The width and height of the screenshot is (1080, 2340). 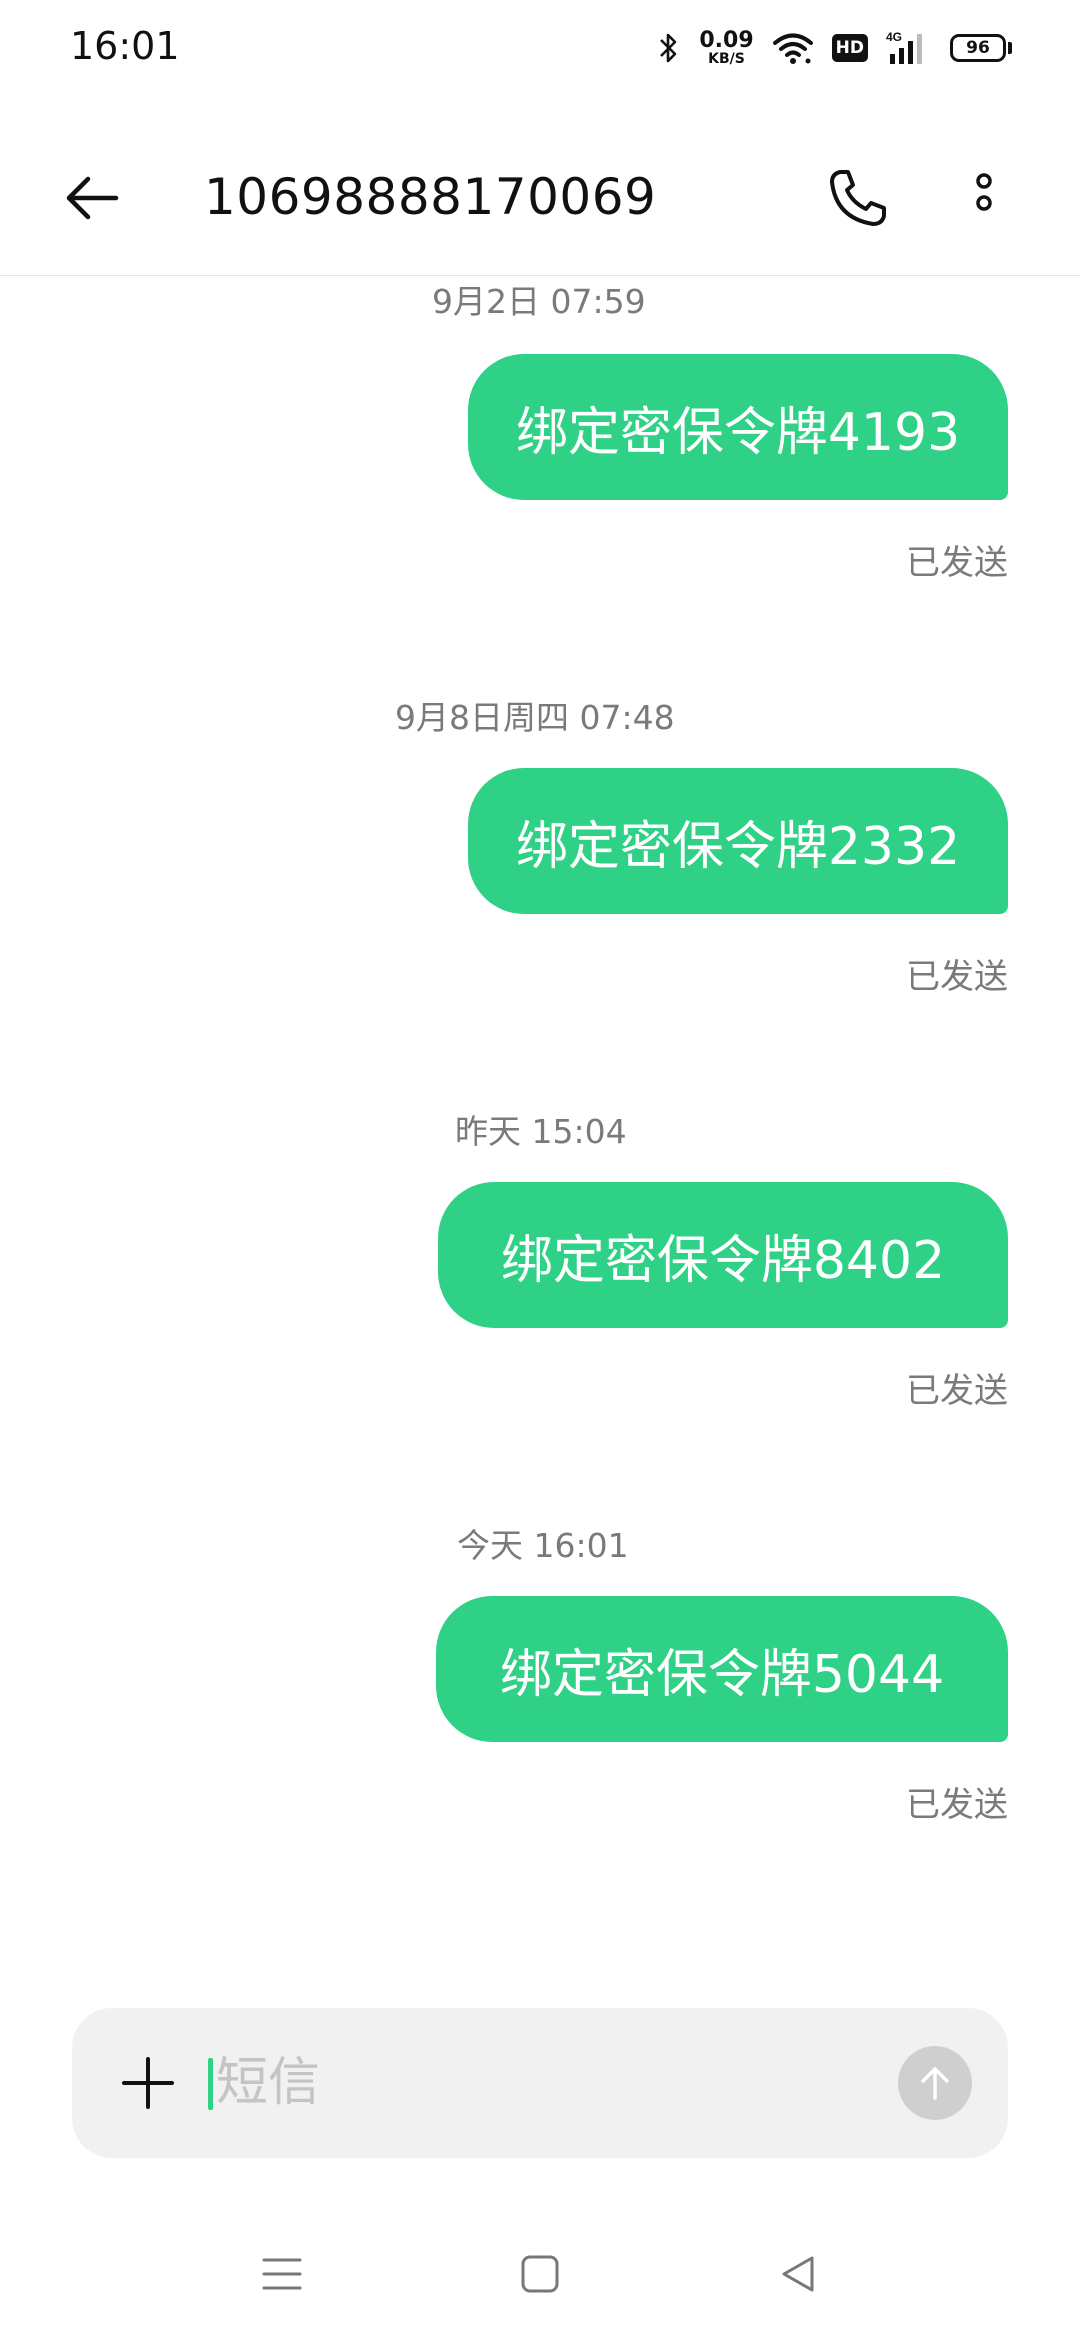 What do you see at coordinates (541, 1131) in the screenshot?
I see `message-timestamp: 昨天 15:04` at bounding box center [541, 1131].